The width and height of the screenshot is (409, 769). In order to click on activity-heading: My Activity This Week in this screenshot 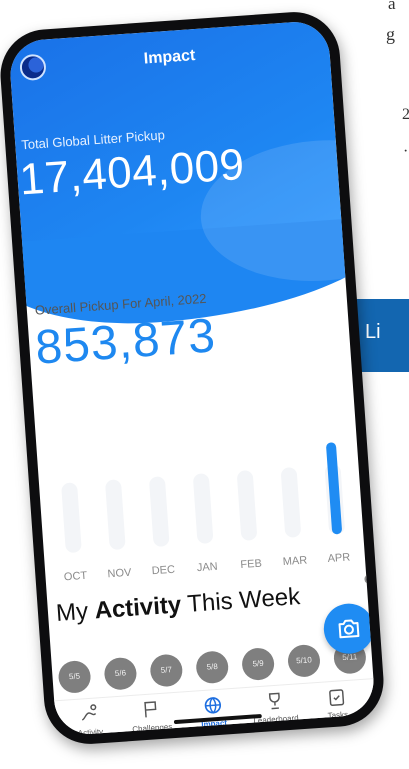, I will do `click(178, 605)`.